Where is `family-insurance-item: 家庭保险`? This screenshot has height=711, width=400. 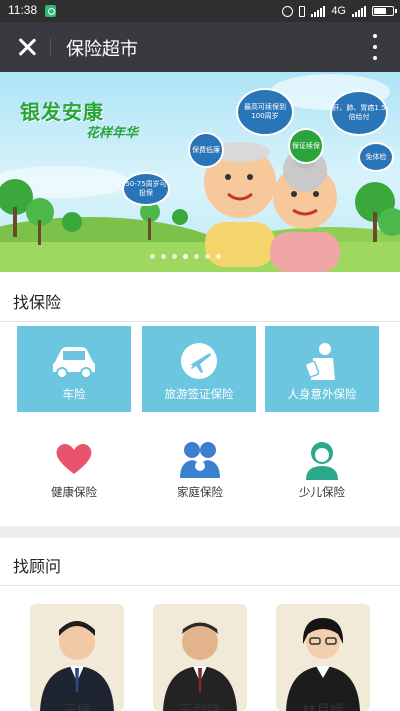 family-insurance-item: 家庭保险 is located at coordinates (200, 475).